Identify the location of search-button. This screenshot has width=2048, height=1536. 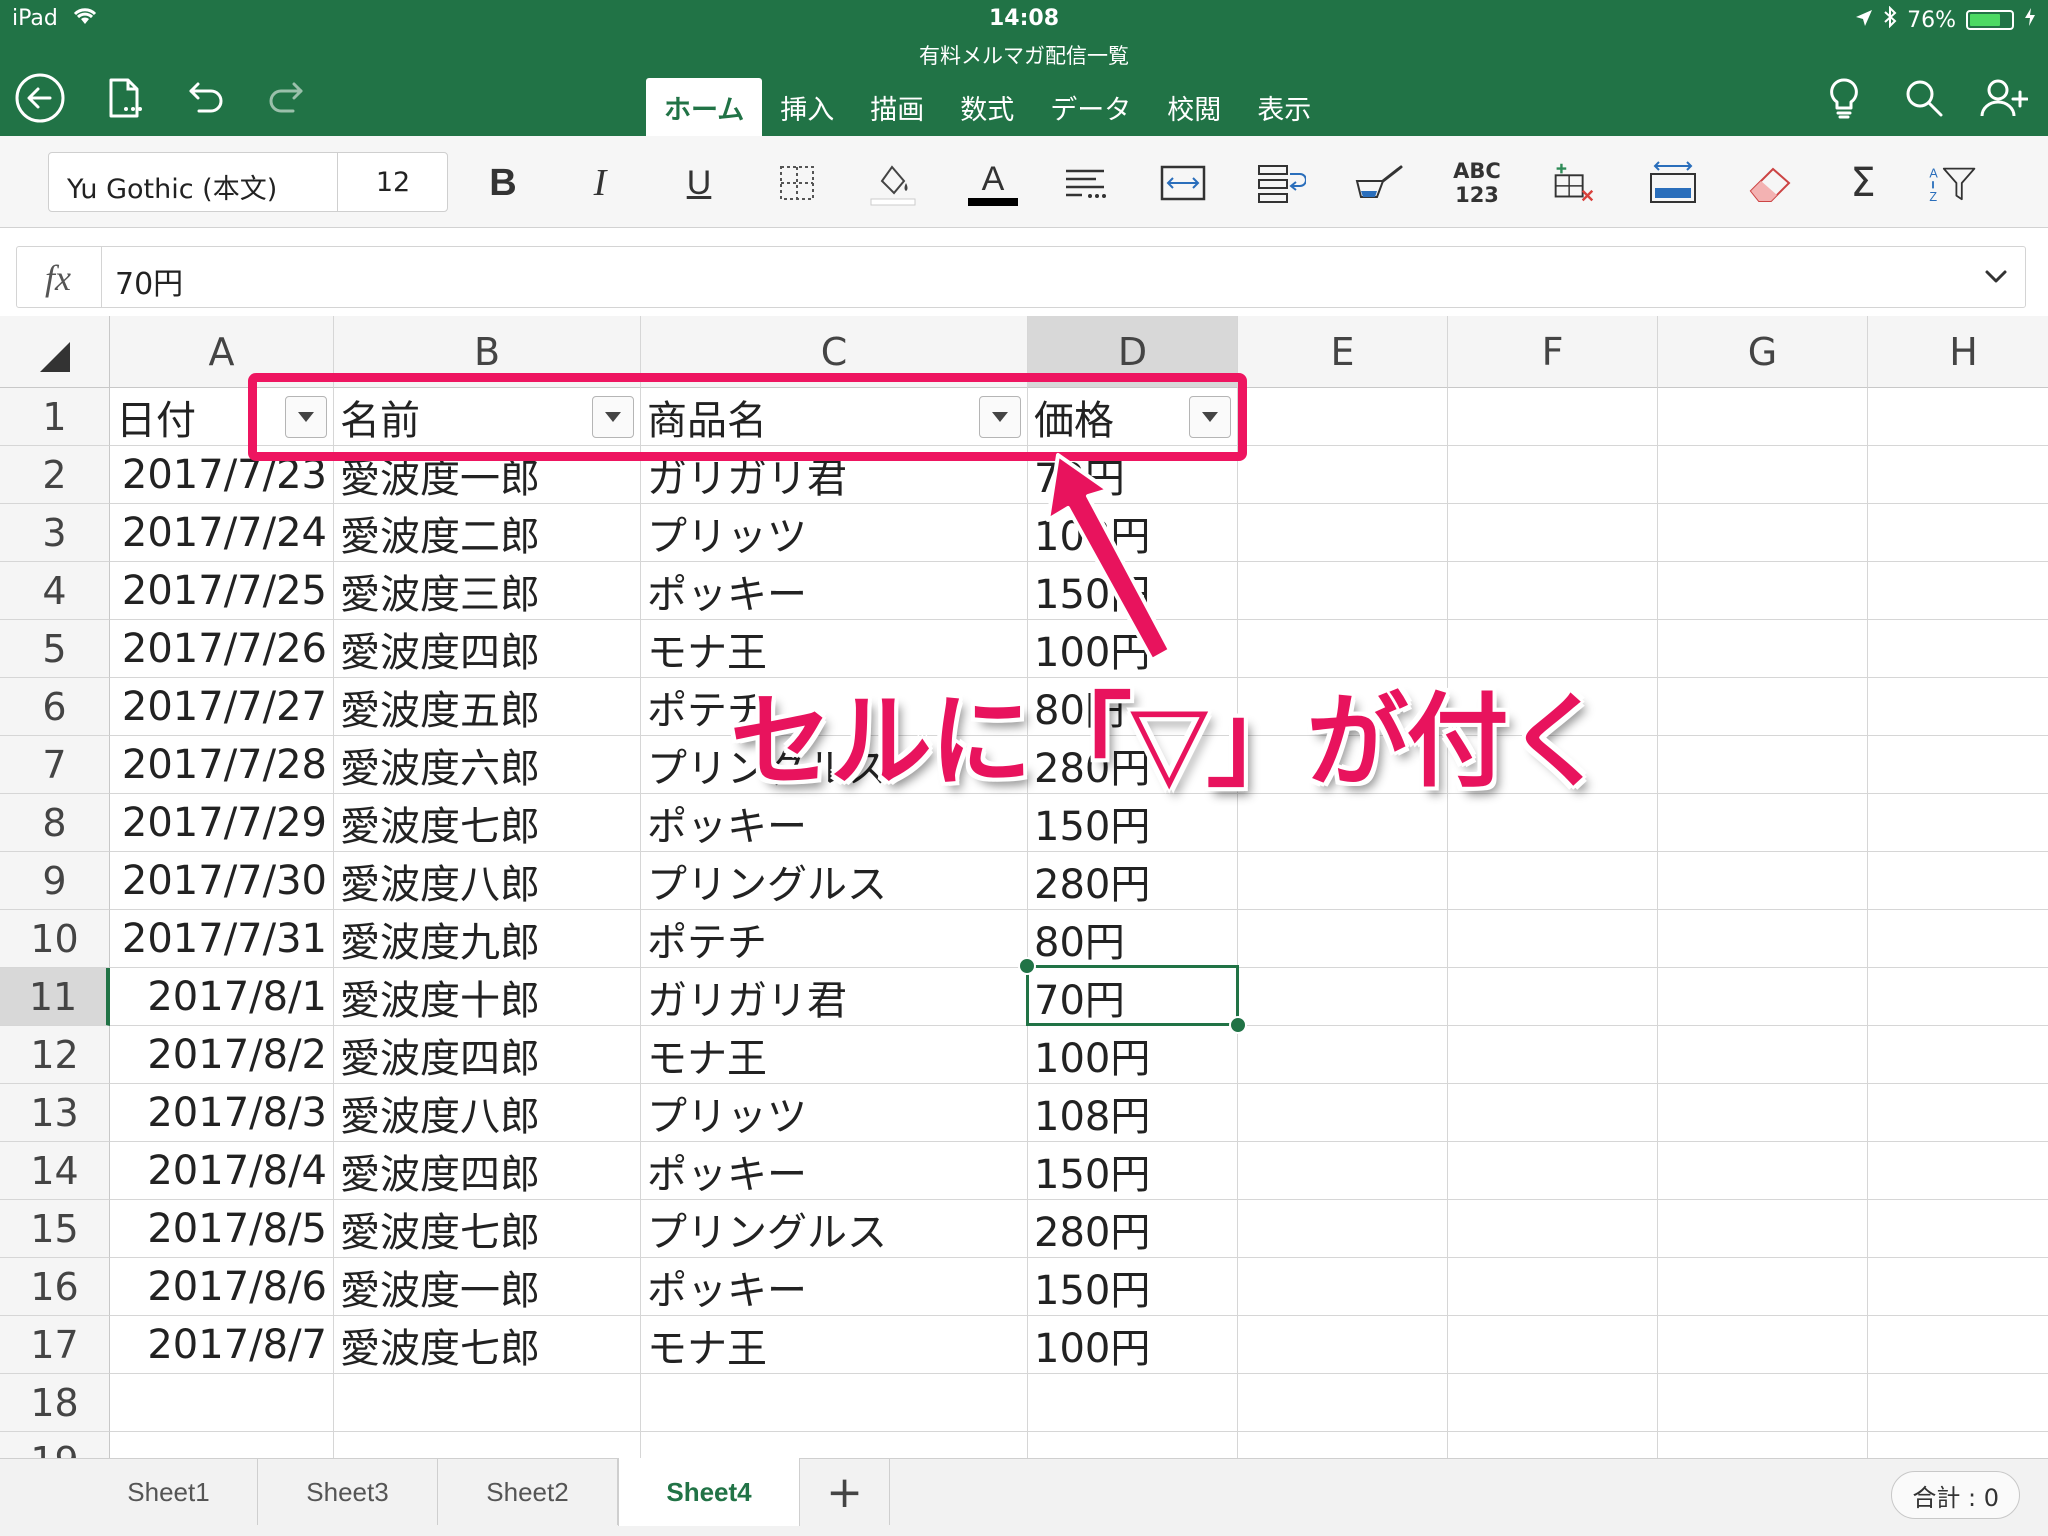
(1924, 98).